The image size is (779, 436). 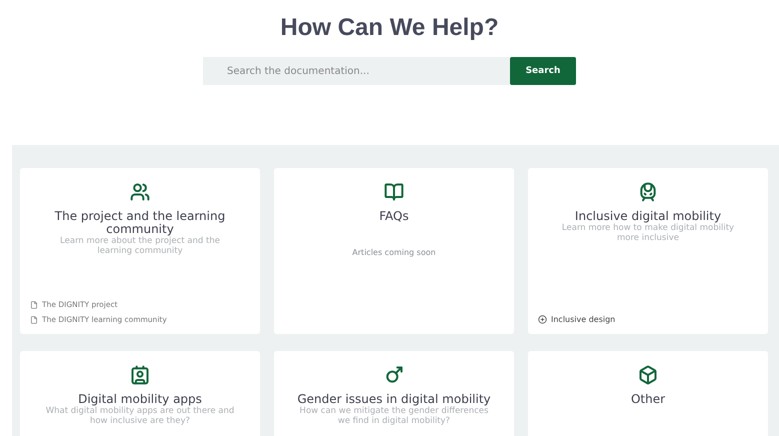 I want to click on plus-circle-icon, so click(x=542, y=319).